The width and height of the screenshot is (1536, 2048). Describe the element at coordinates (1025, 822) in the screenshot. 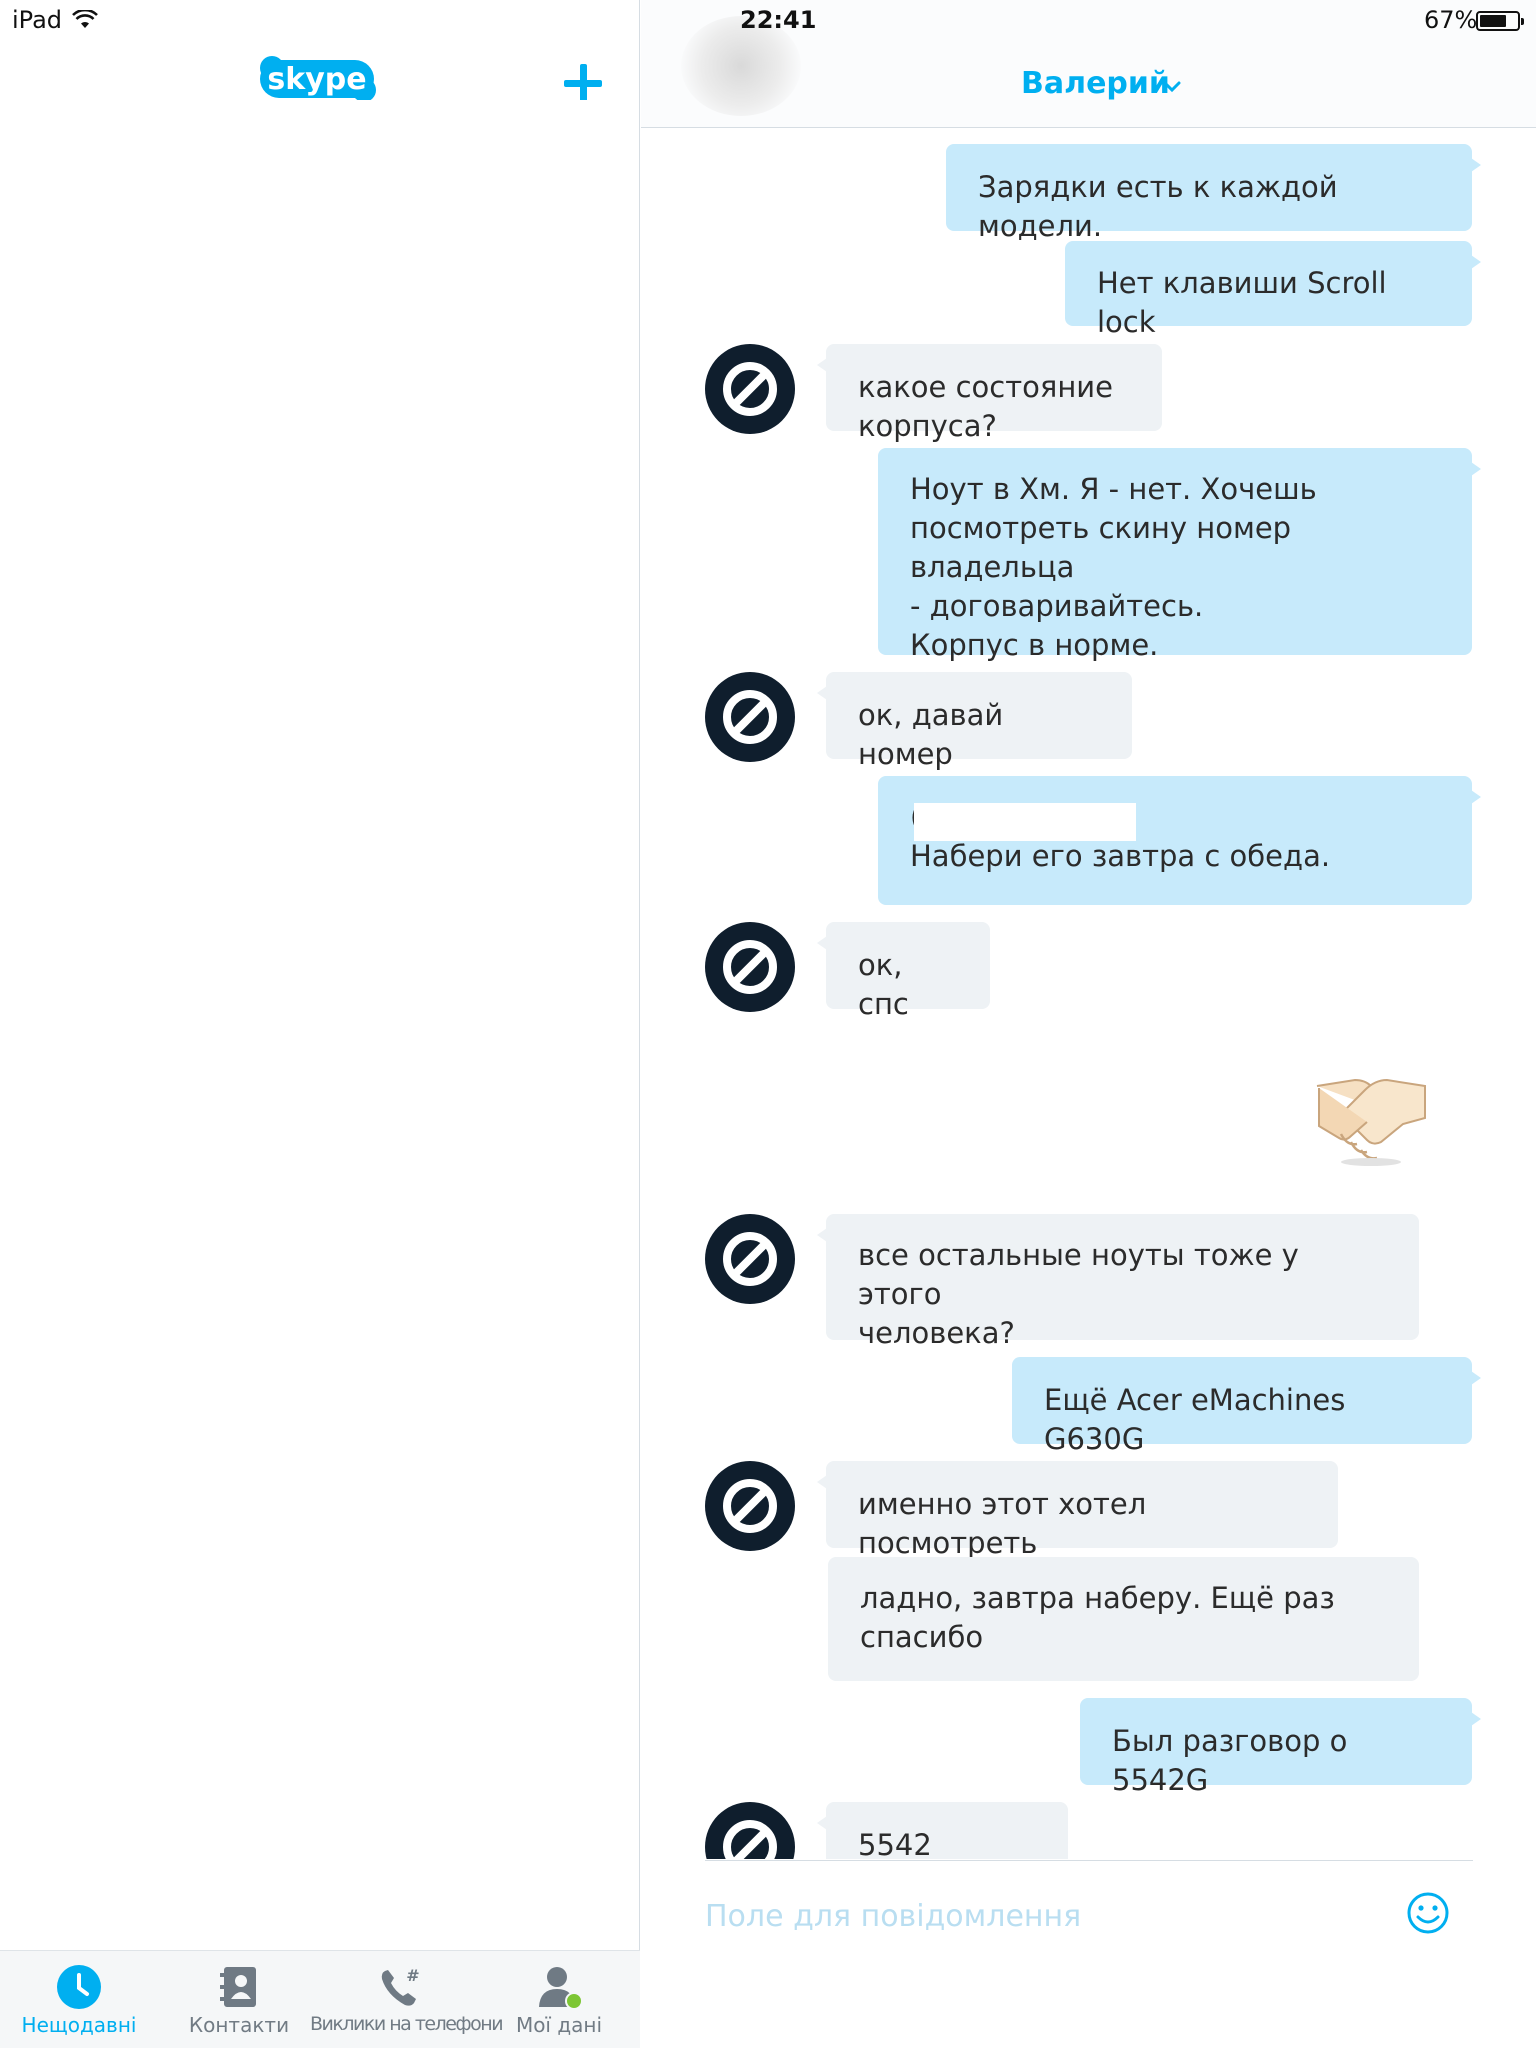

I see `redacted-phone-number` at that location.